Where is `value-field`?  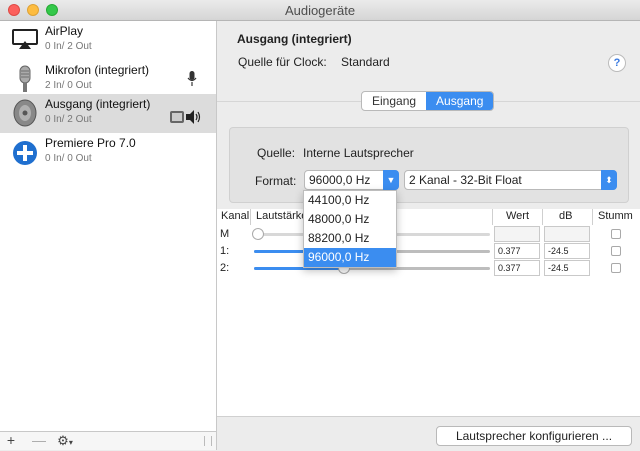 value-field is located at coordinates (517, 234).